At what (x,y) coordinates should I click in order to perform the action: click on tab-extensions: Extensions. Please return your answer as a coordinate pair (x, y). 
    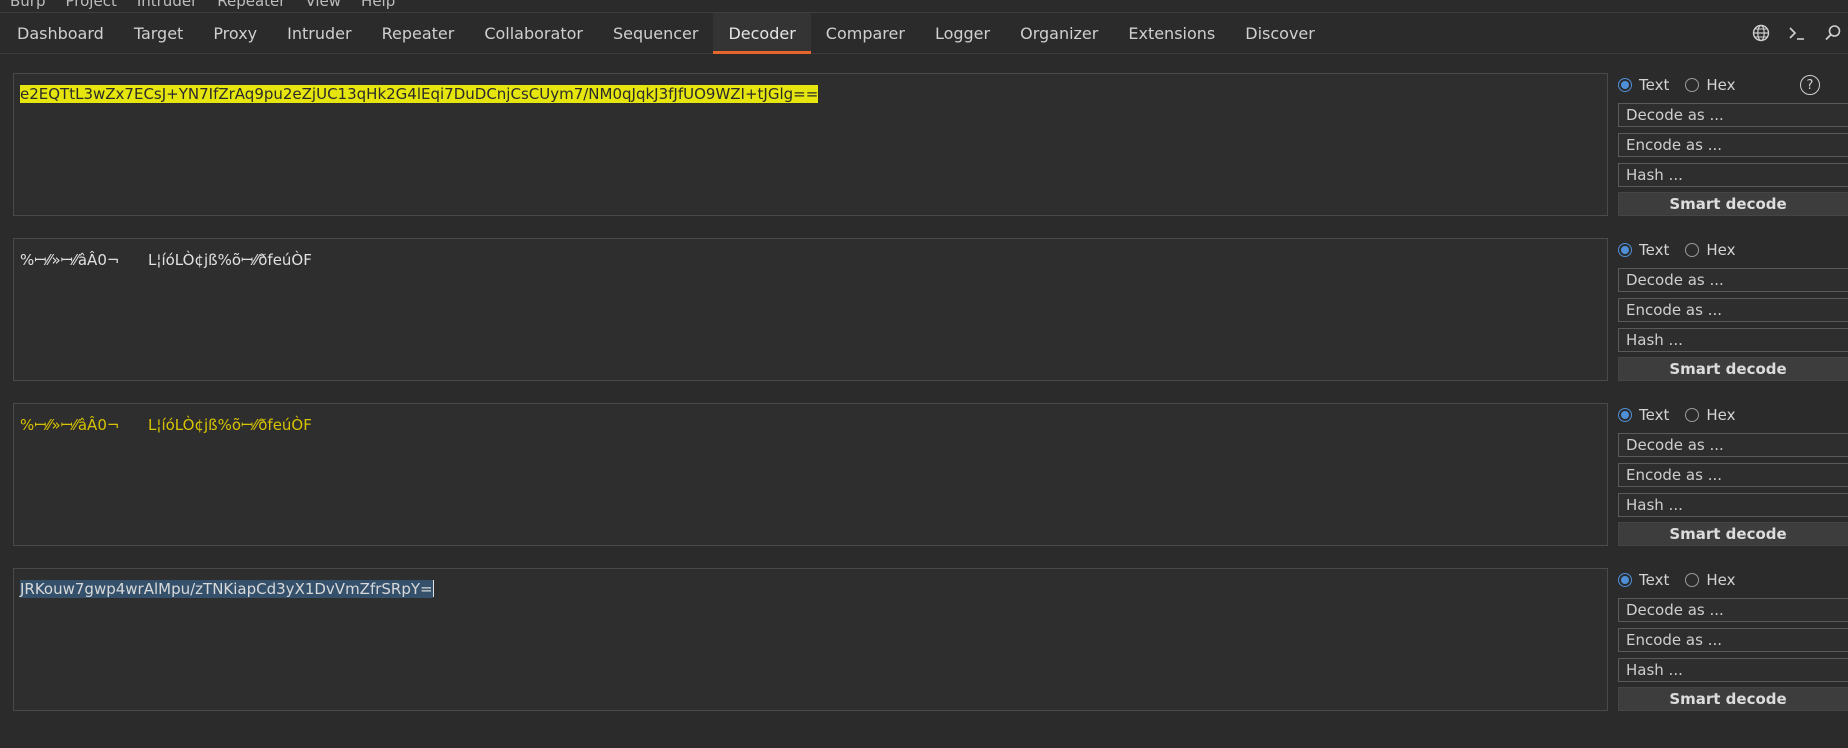
    Looking at the image, I should click on (1171, 33).